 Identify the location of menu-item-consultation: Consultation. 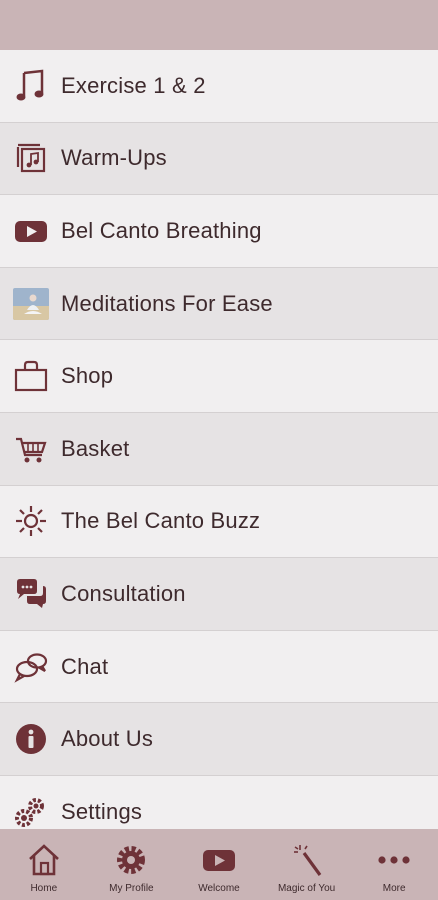
(219, 594).